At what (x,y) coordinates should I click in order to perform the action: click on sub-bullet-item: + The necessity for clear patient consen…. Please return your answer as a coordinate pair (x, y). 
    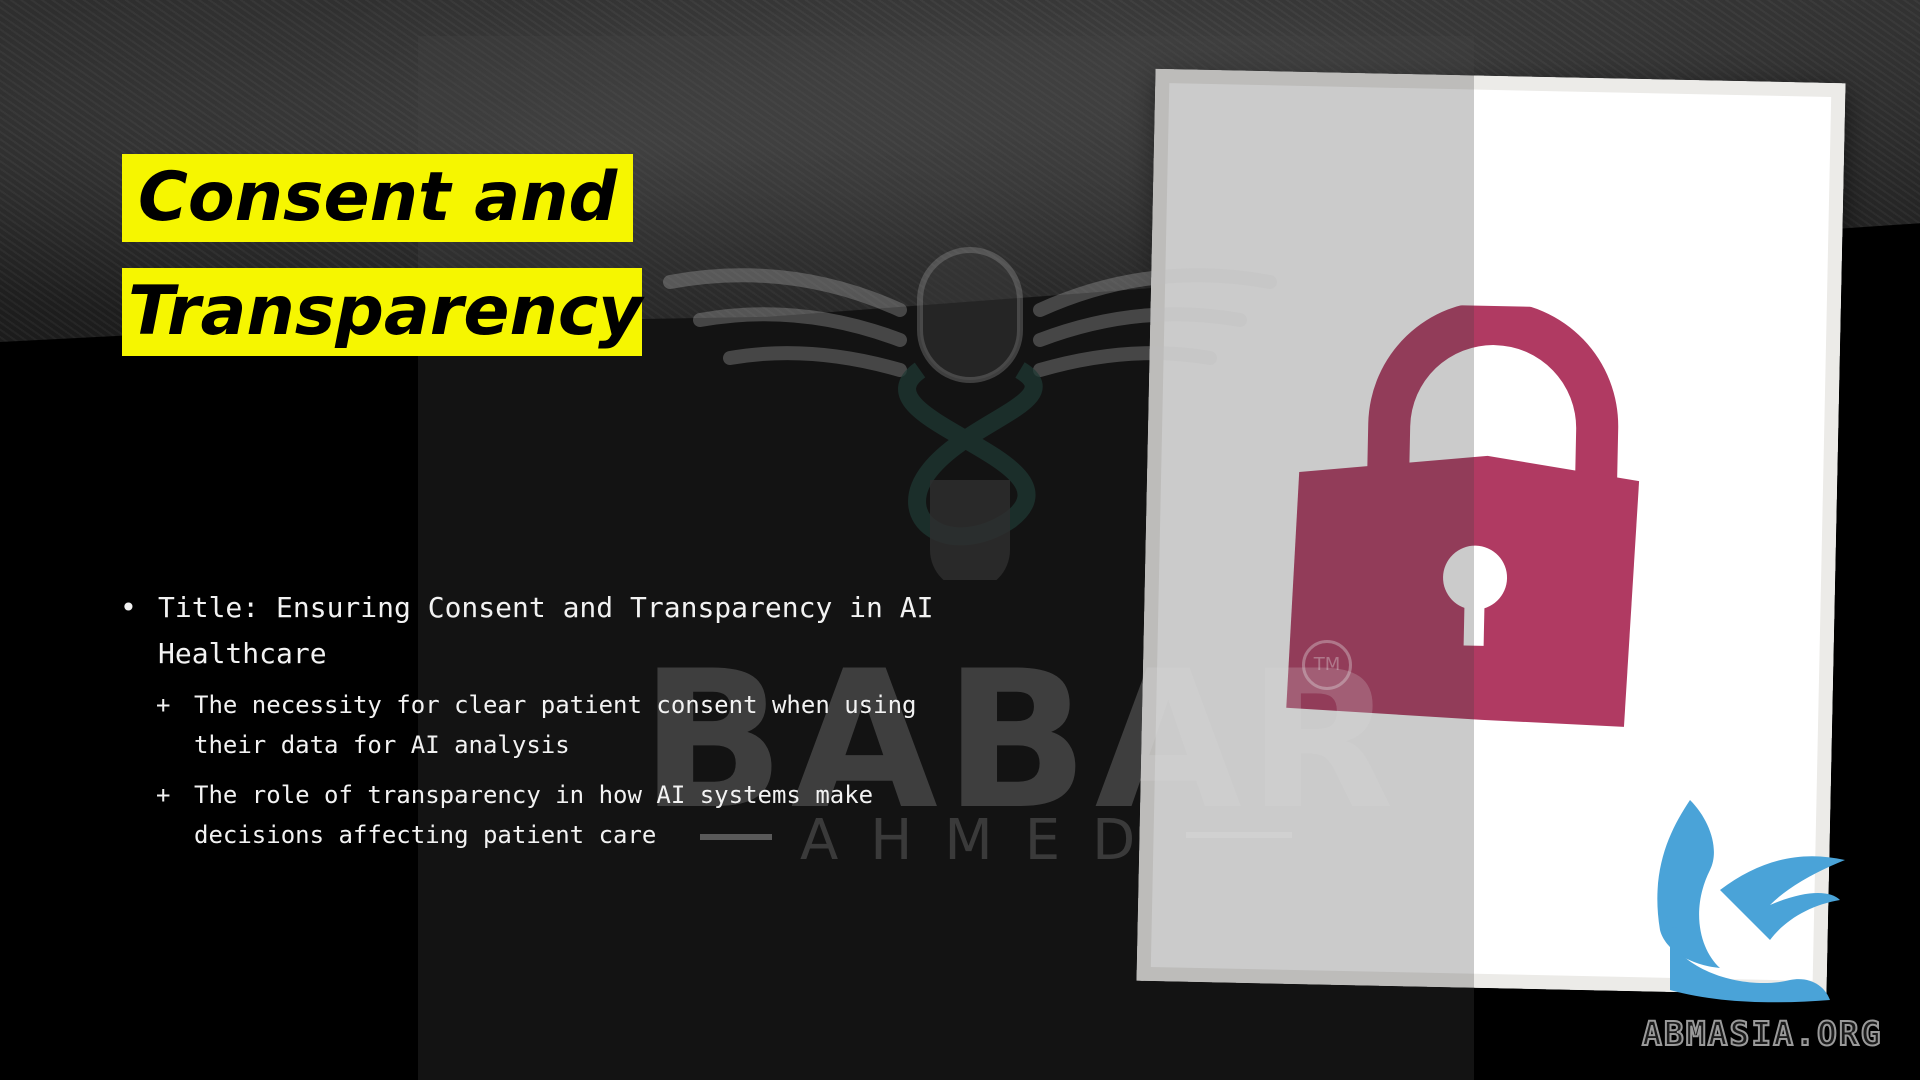
    Looking at the image, I should click on (560, 725).